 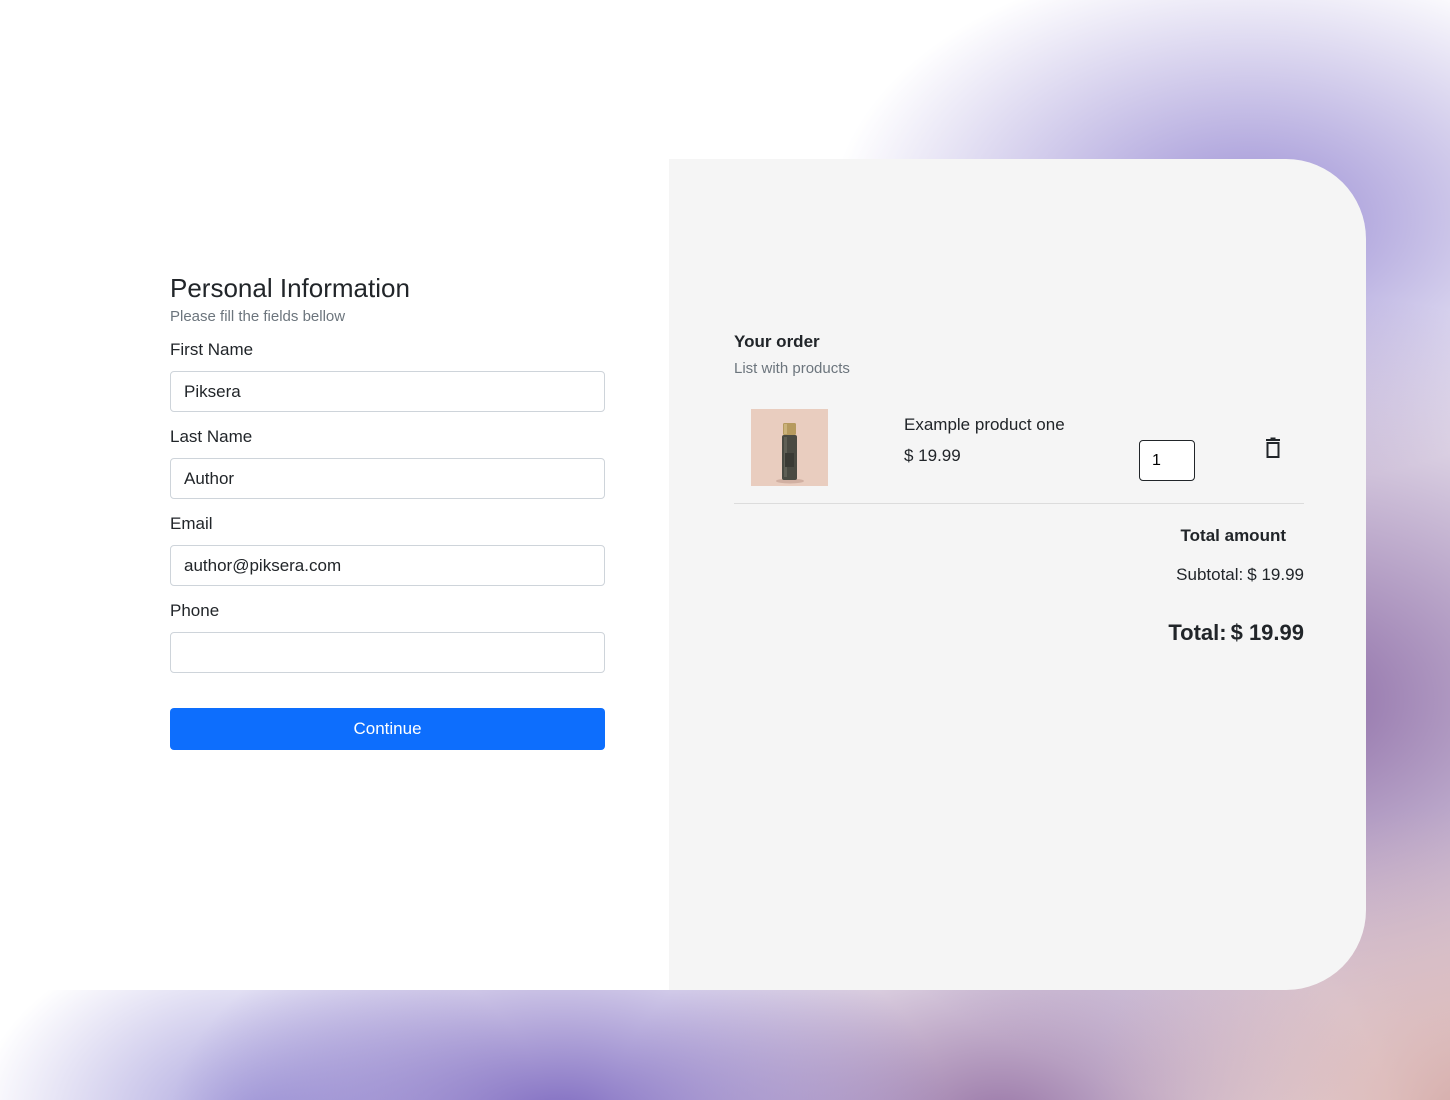 What do you see at coordinates (387, 652) in the screenshot?
I see `phone-input` at bounding box center [387, 652].